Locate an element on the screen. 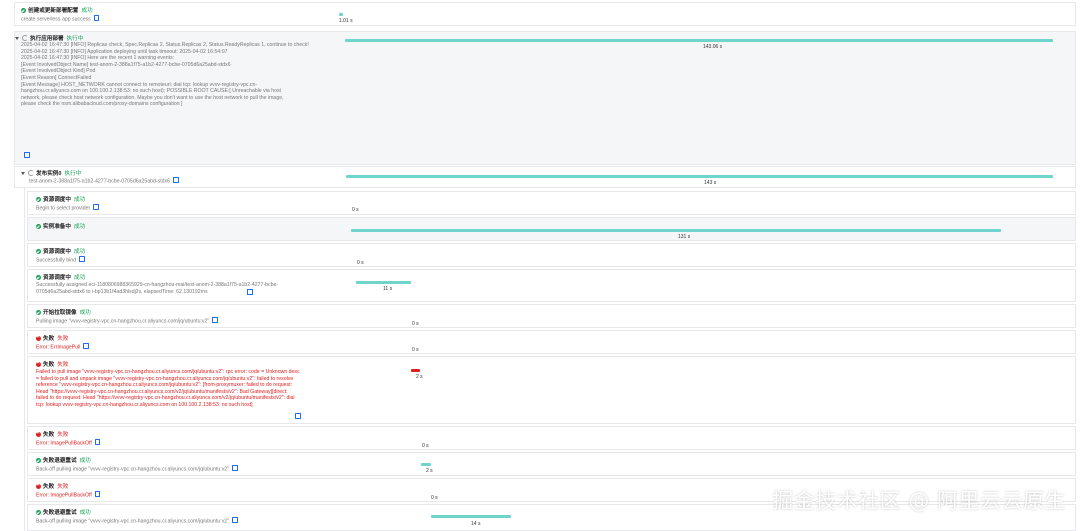 The height and width of the screenshot is (531, 1080). nesting-line is located at coordinates (24, 359).